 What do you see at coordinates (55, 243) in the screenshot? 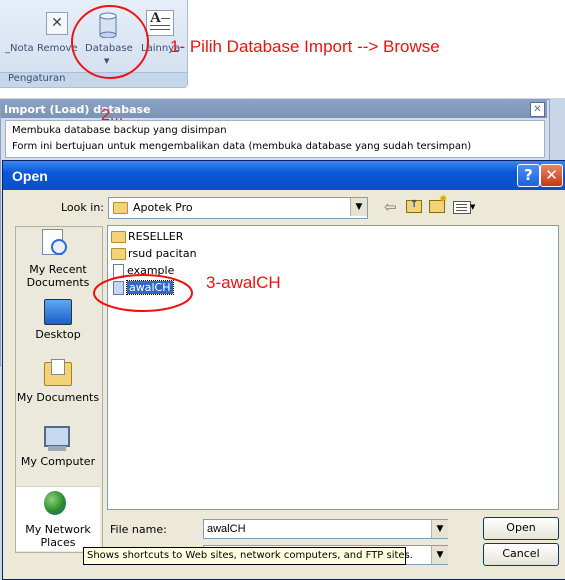
I see `recent-documents-icon` at bounding box center [55, 243].